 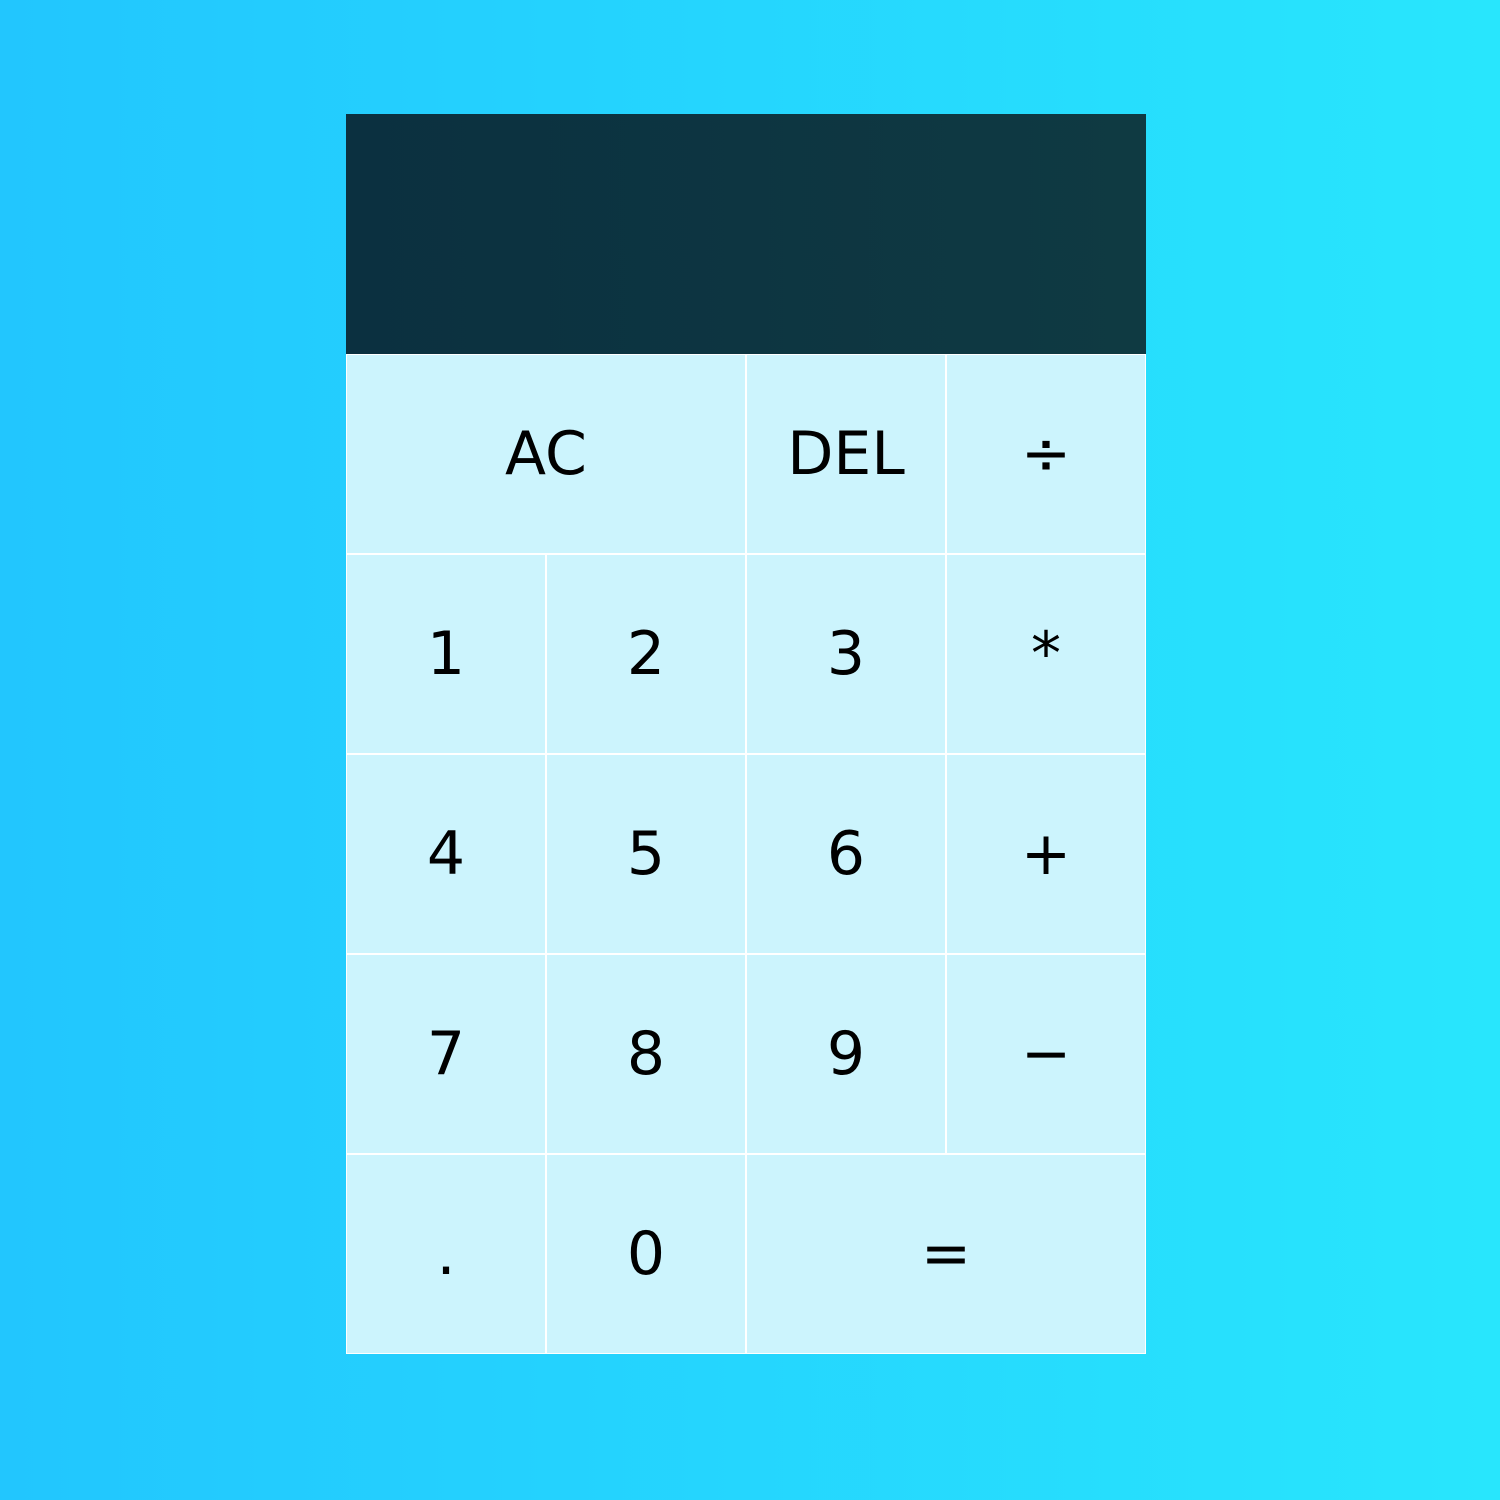 What do you see at coordinates (646, 1054) in the screenshot?
I see `digit-8-button: 8` at bounding box center [646, 1054].